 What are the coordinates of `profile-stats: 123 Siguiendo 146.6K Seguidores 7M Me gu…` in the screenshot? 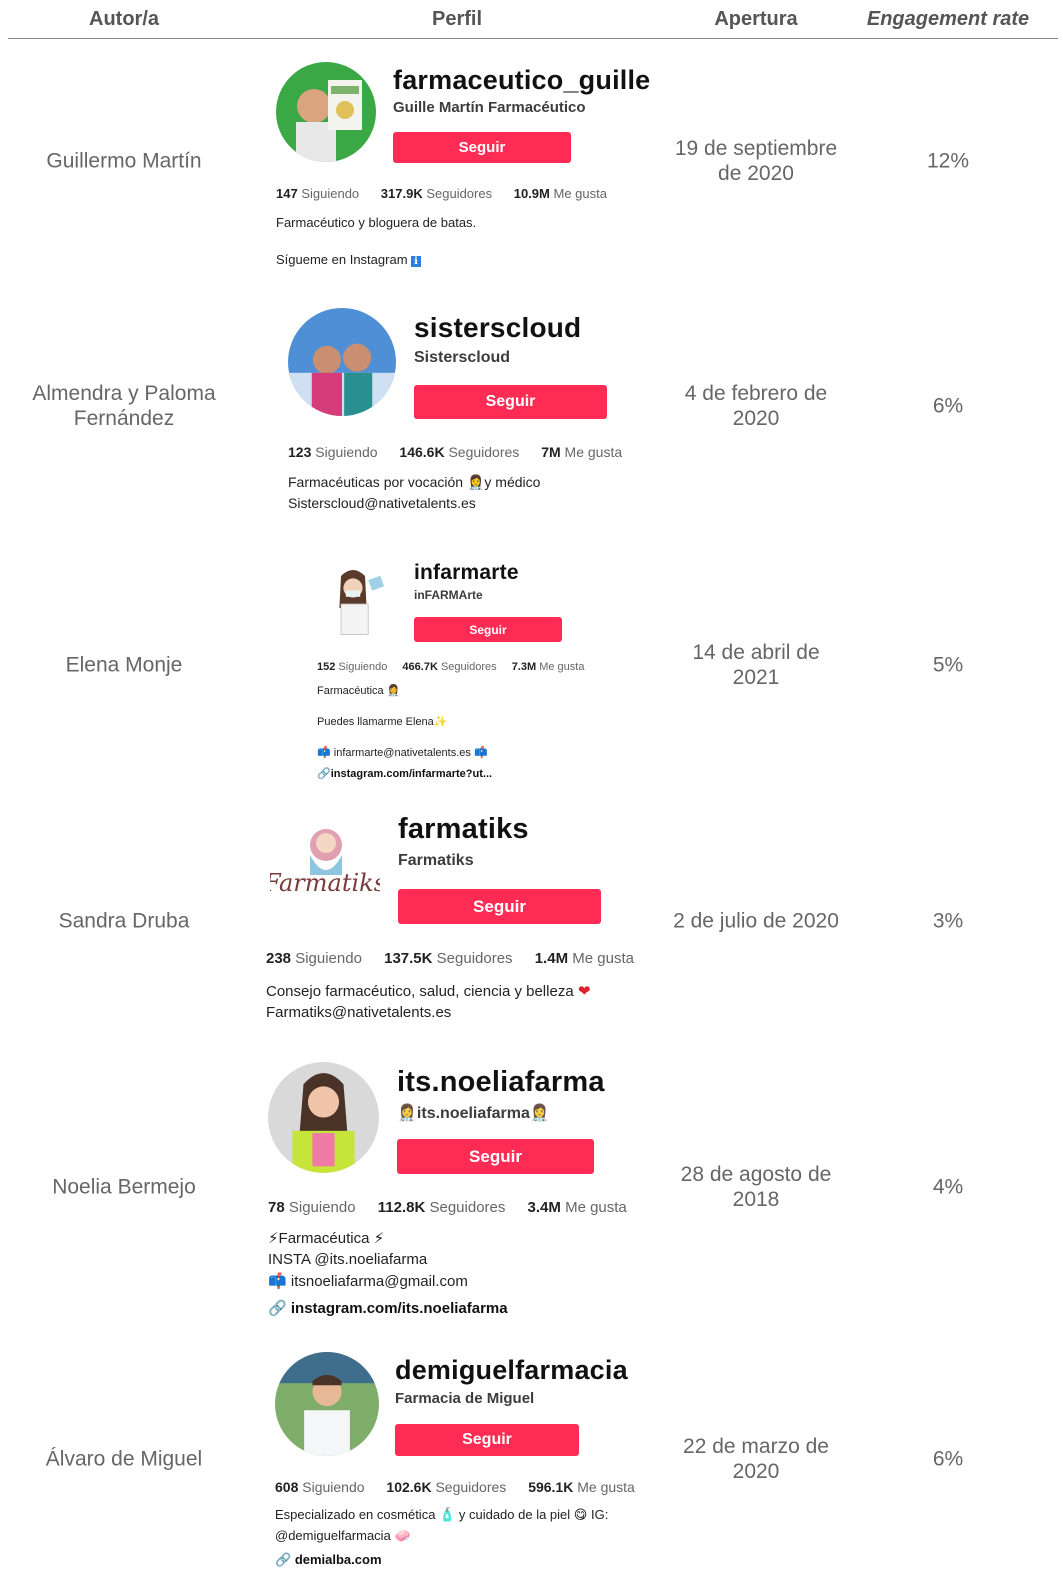 It's located at (464, 452).